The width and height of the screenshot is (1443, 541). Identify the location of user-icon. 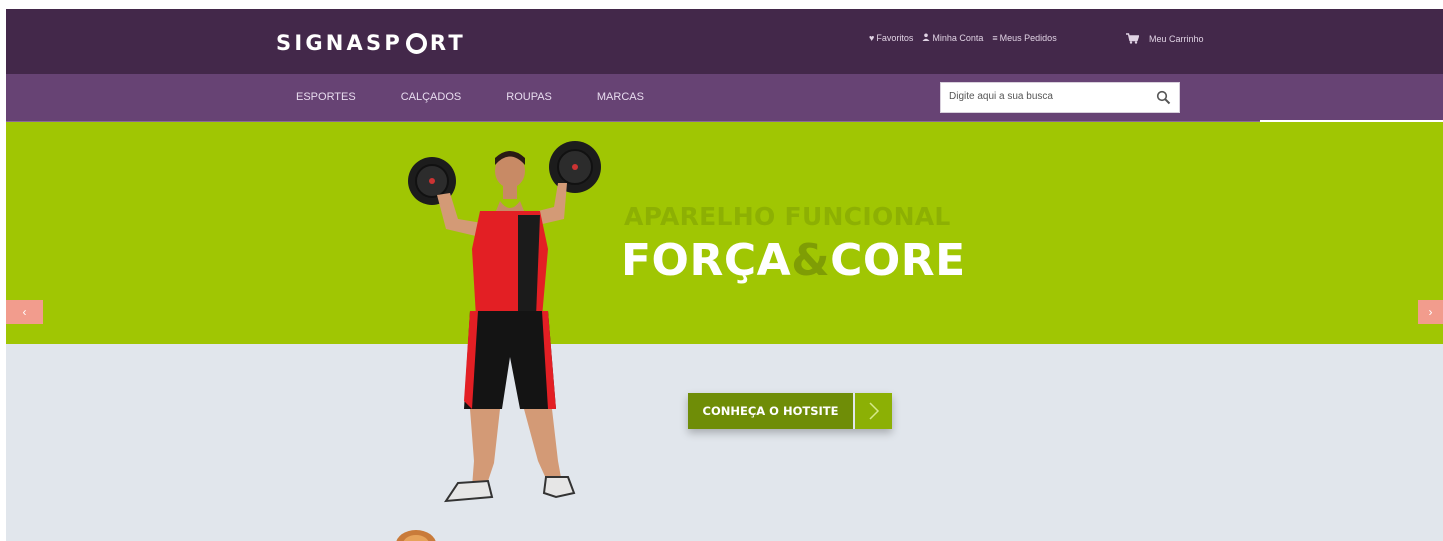
(926, 38).